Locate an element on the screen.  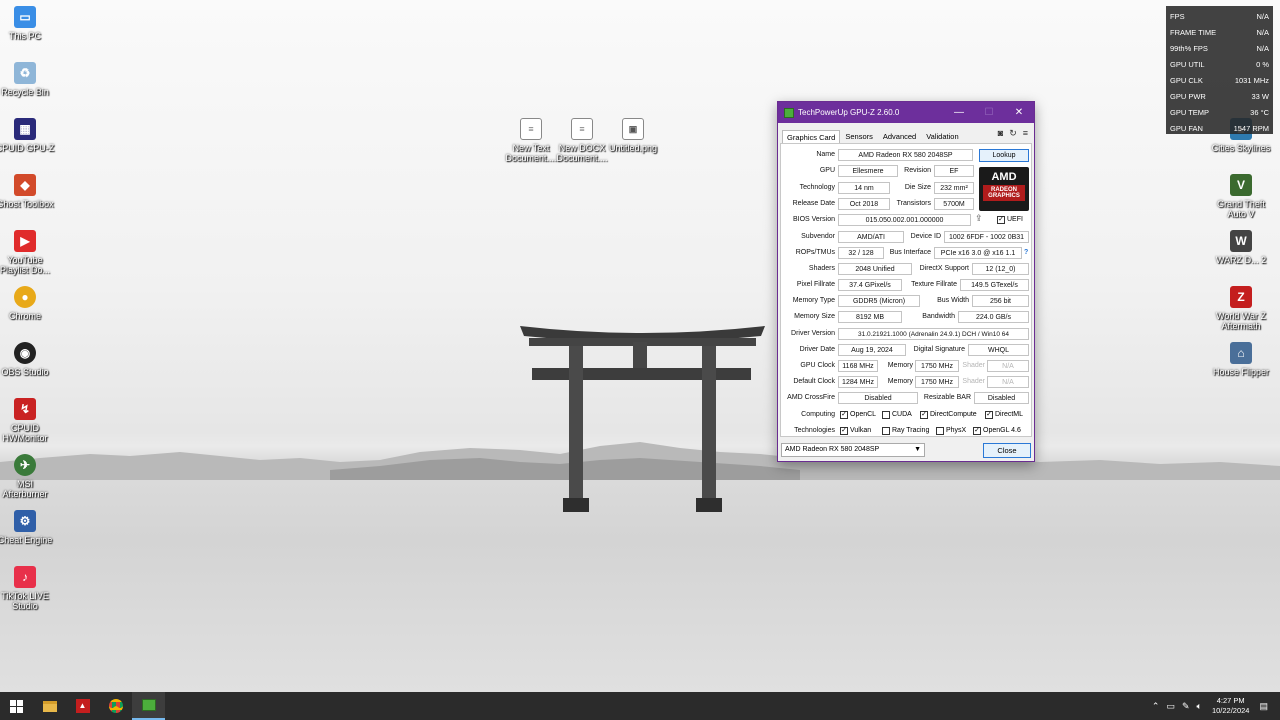
maximize-icon: ☐ is located at coordinates (989, 112).